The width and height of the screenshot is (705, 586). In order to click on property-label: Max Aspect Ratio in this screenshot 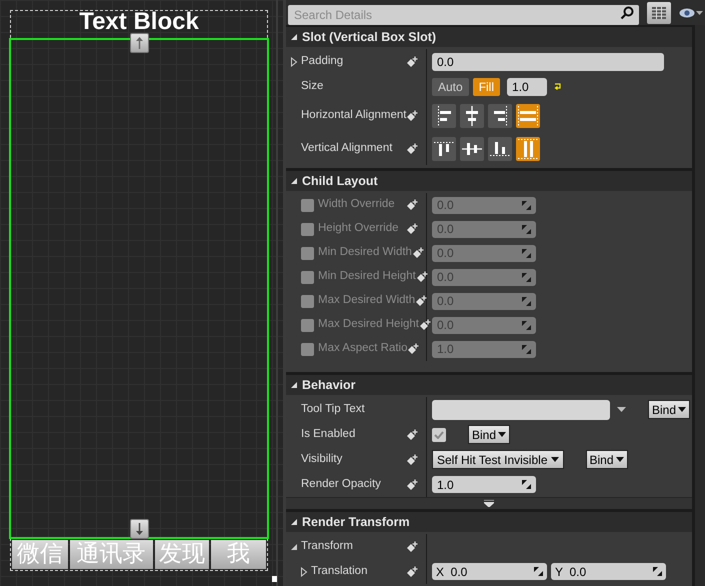, I will do `click(363, 348)`.